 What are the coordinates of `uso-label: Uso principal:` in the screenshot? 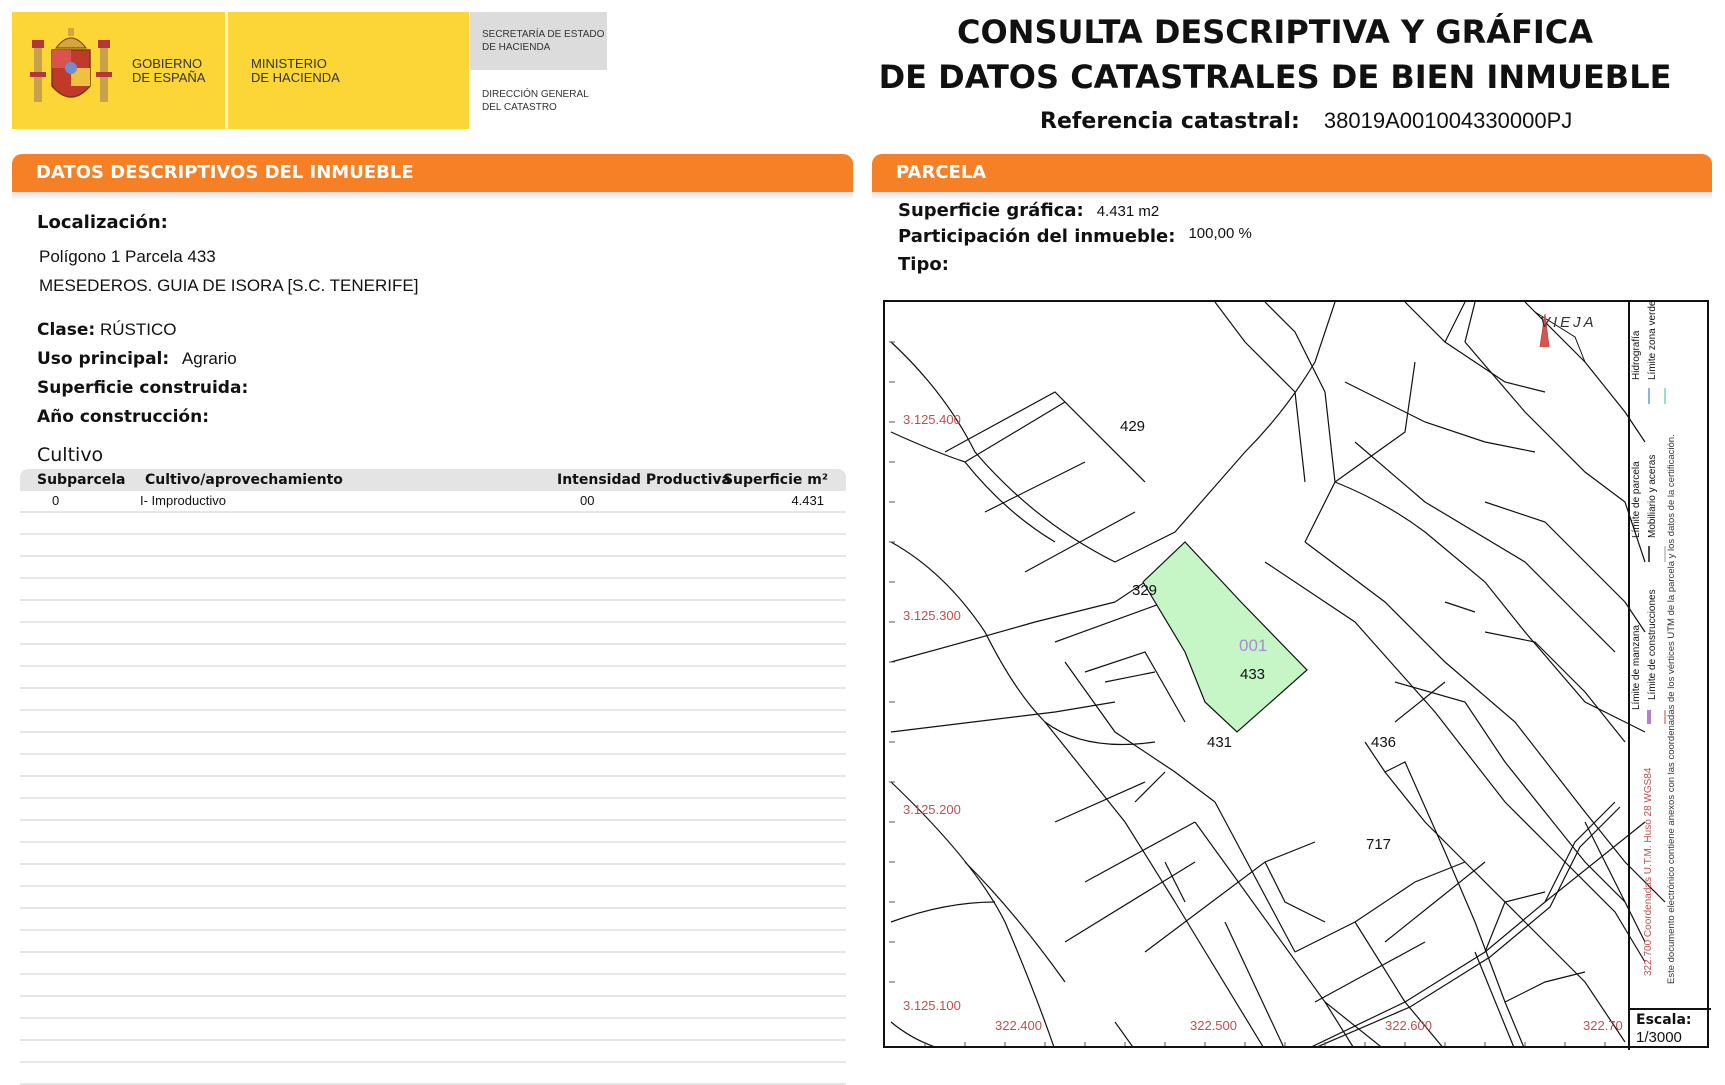 It's located at (103, 359).